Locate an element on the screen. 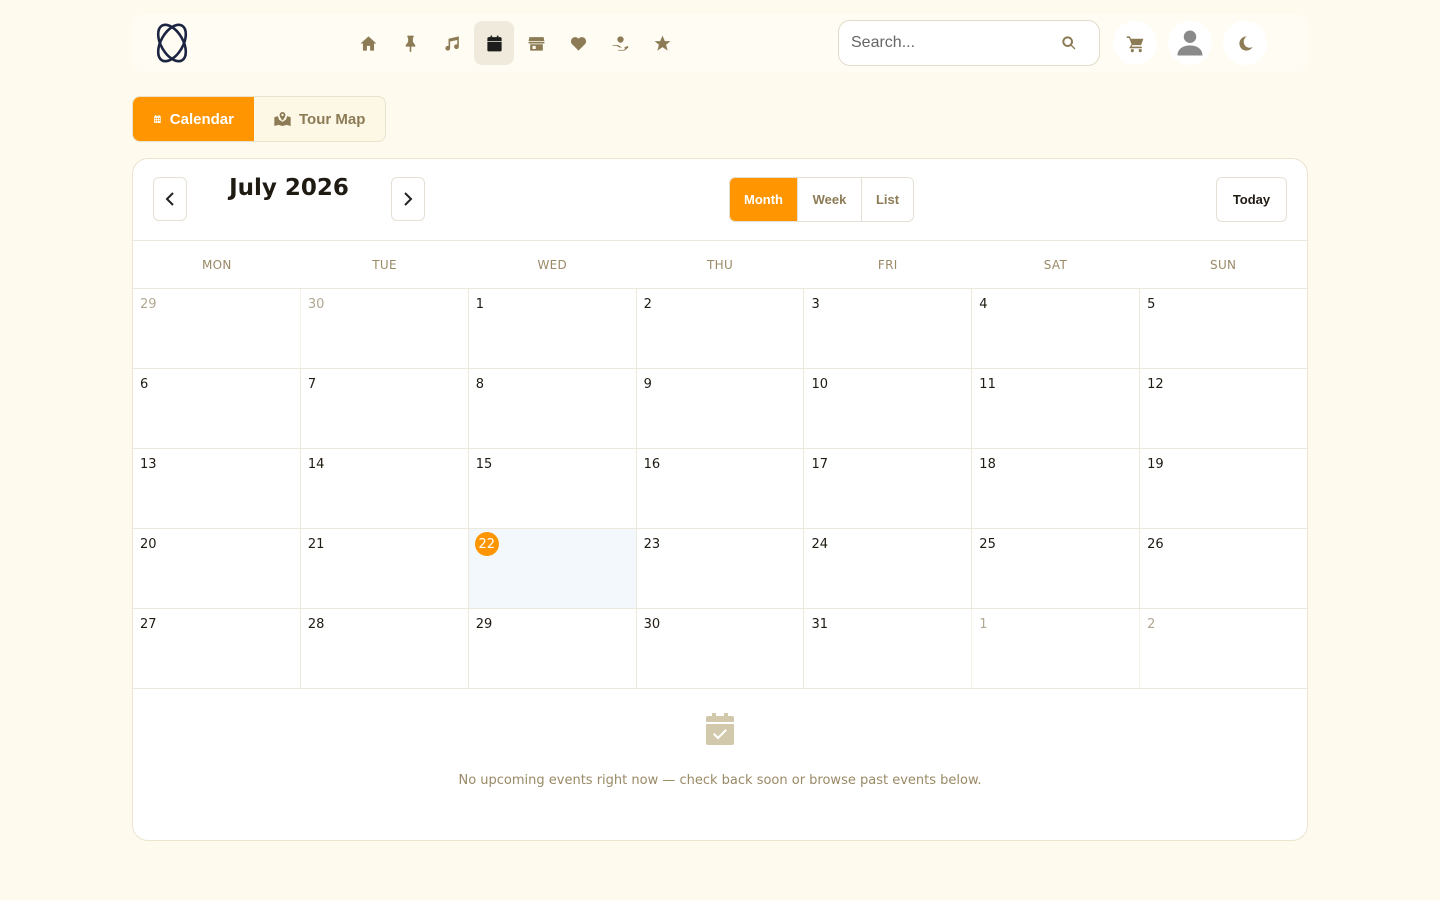  calendar-check-icon is located at coordinates (720, 729).